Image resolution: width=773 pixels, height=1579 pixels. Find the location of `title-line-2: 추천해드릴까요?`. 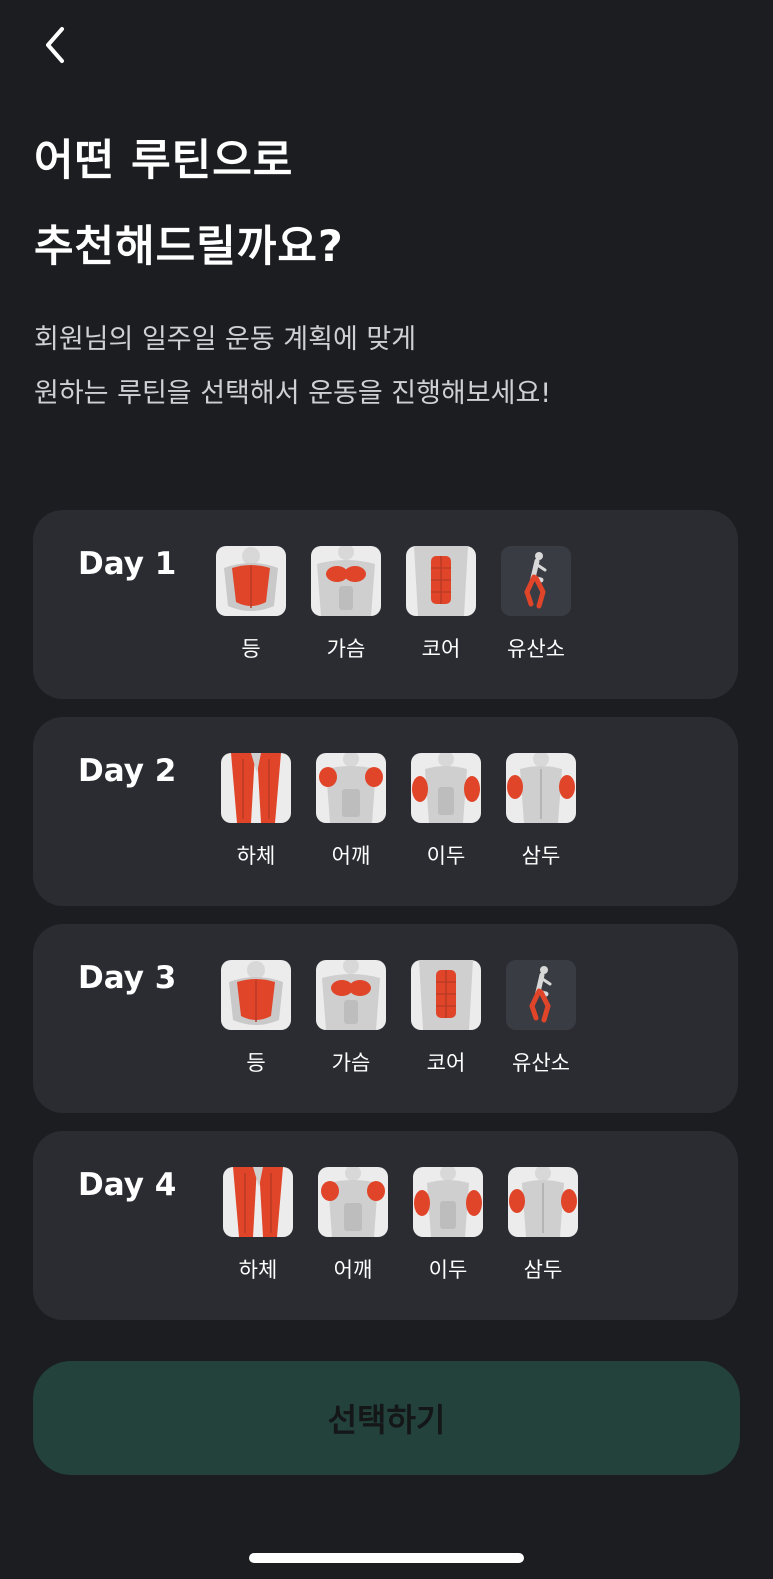

title-line-2: 추천해드릴까요? is located at coordinates (189, 247).